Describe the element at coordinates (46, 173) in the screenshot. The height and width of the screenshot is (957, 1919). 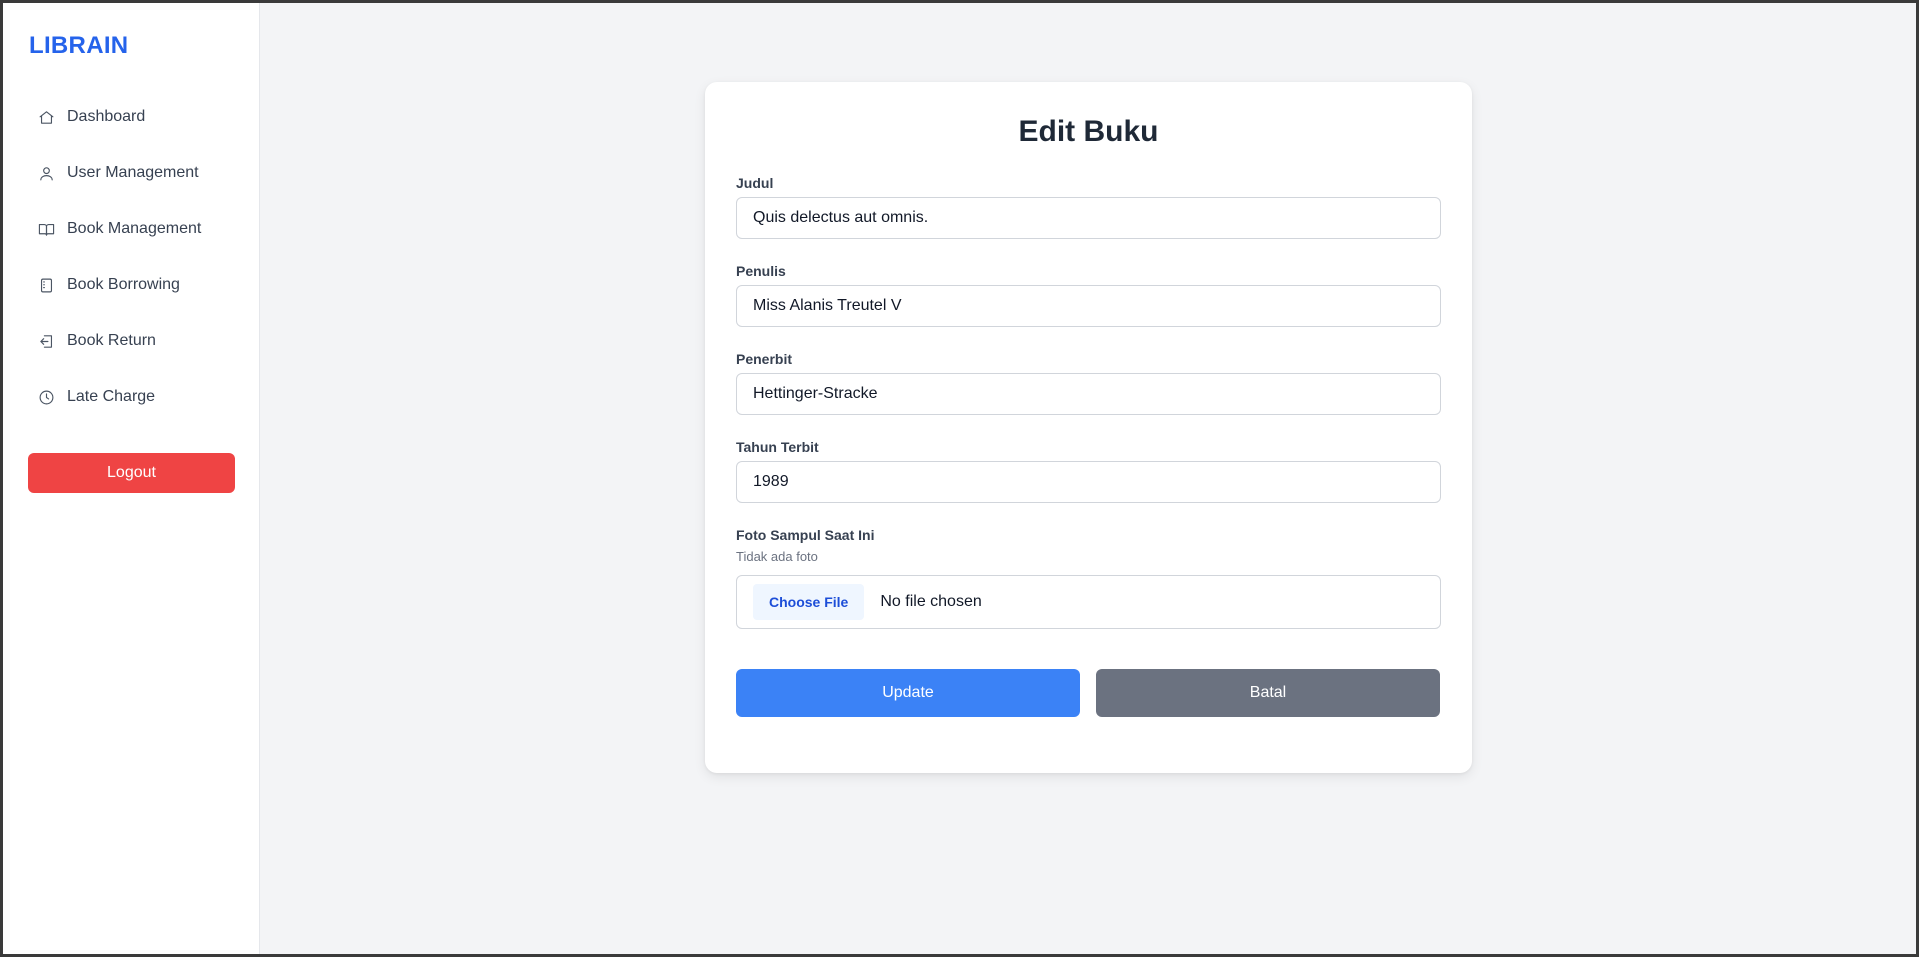
I see `user-icon` at that location.